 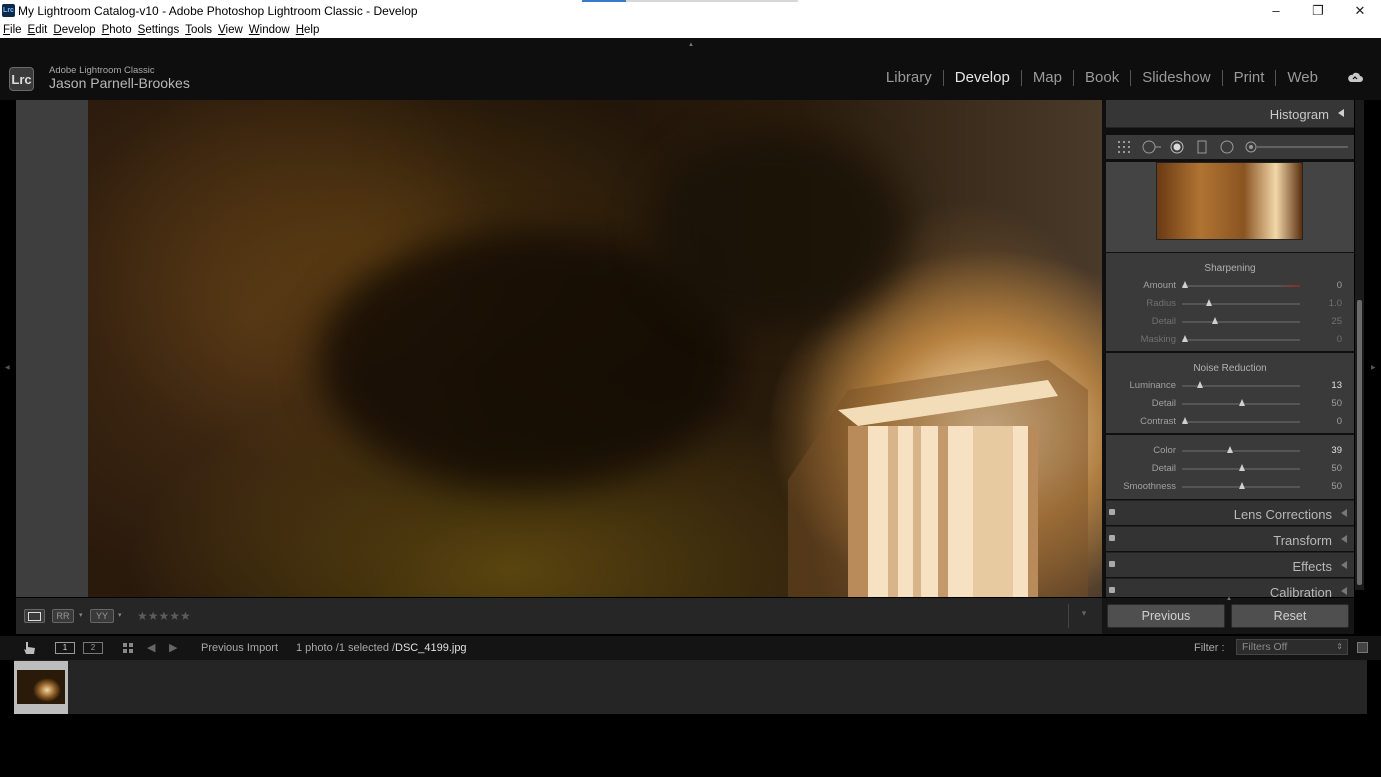 I want to click on module-print: Print, so click(x=1249, y=77).